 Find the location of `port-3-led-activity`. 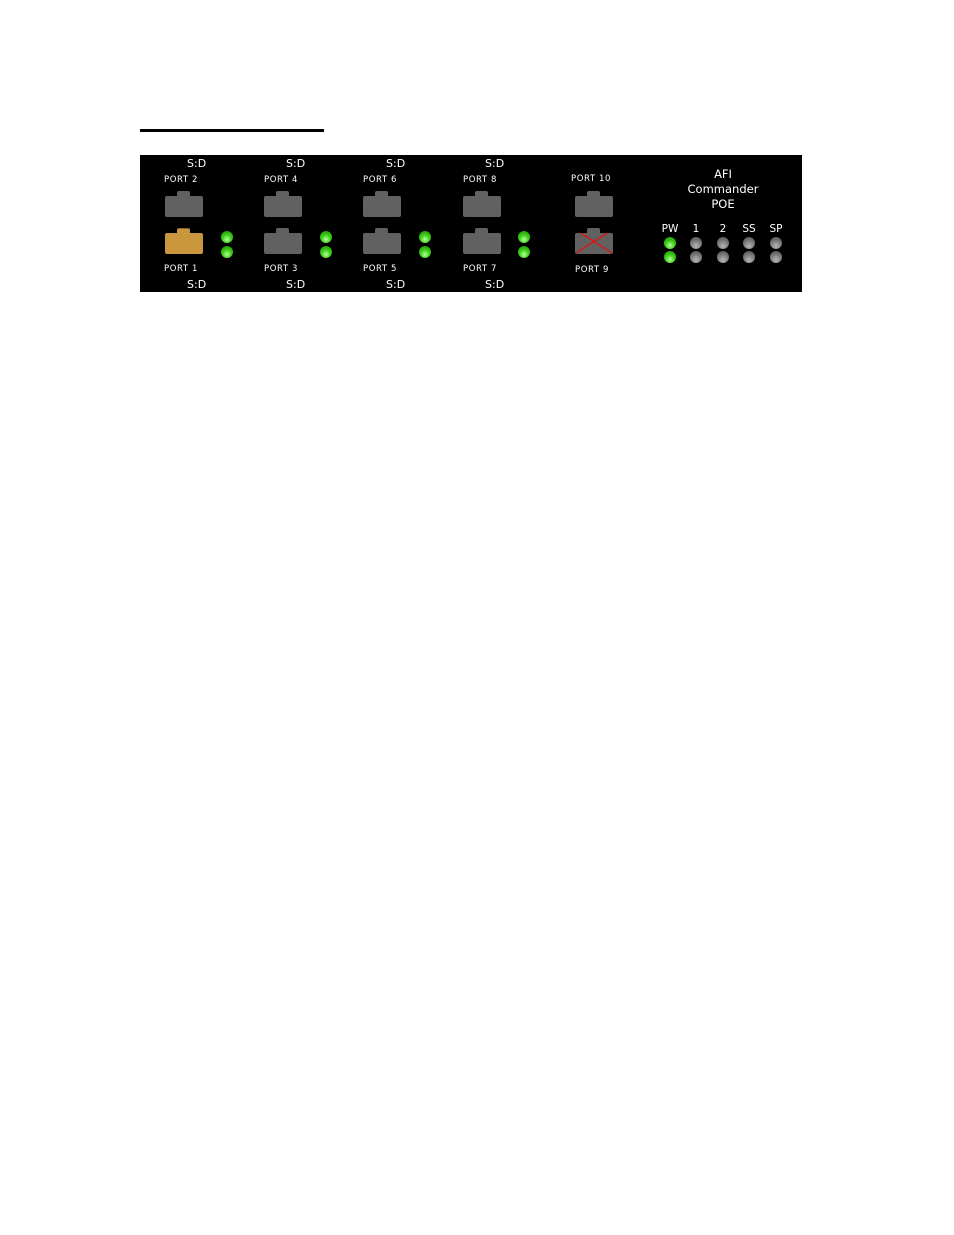

port-3-led-activity is located at coordinates (326, 252).